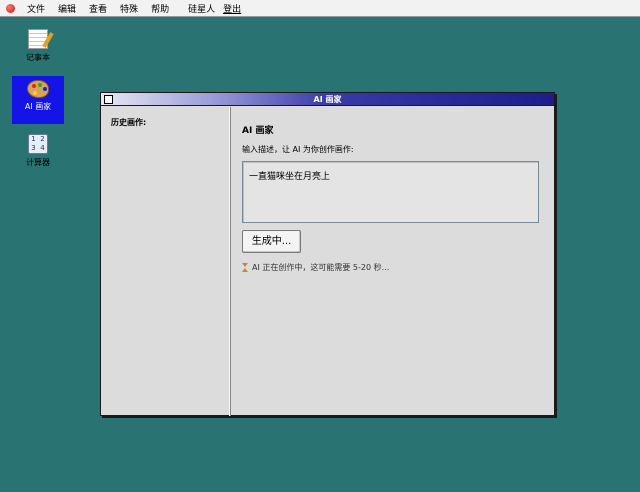 Image resolution: width=640 pixels, height=492 pixels. Describe the element at coordinates (38, 162) in the screenshot. I see `desktop-icon-label: 计算器` at that location.